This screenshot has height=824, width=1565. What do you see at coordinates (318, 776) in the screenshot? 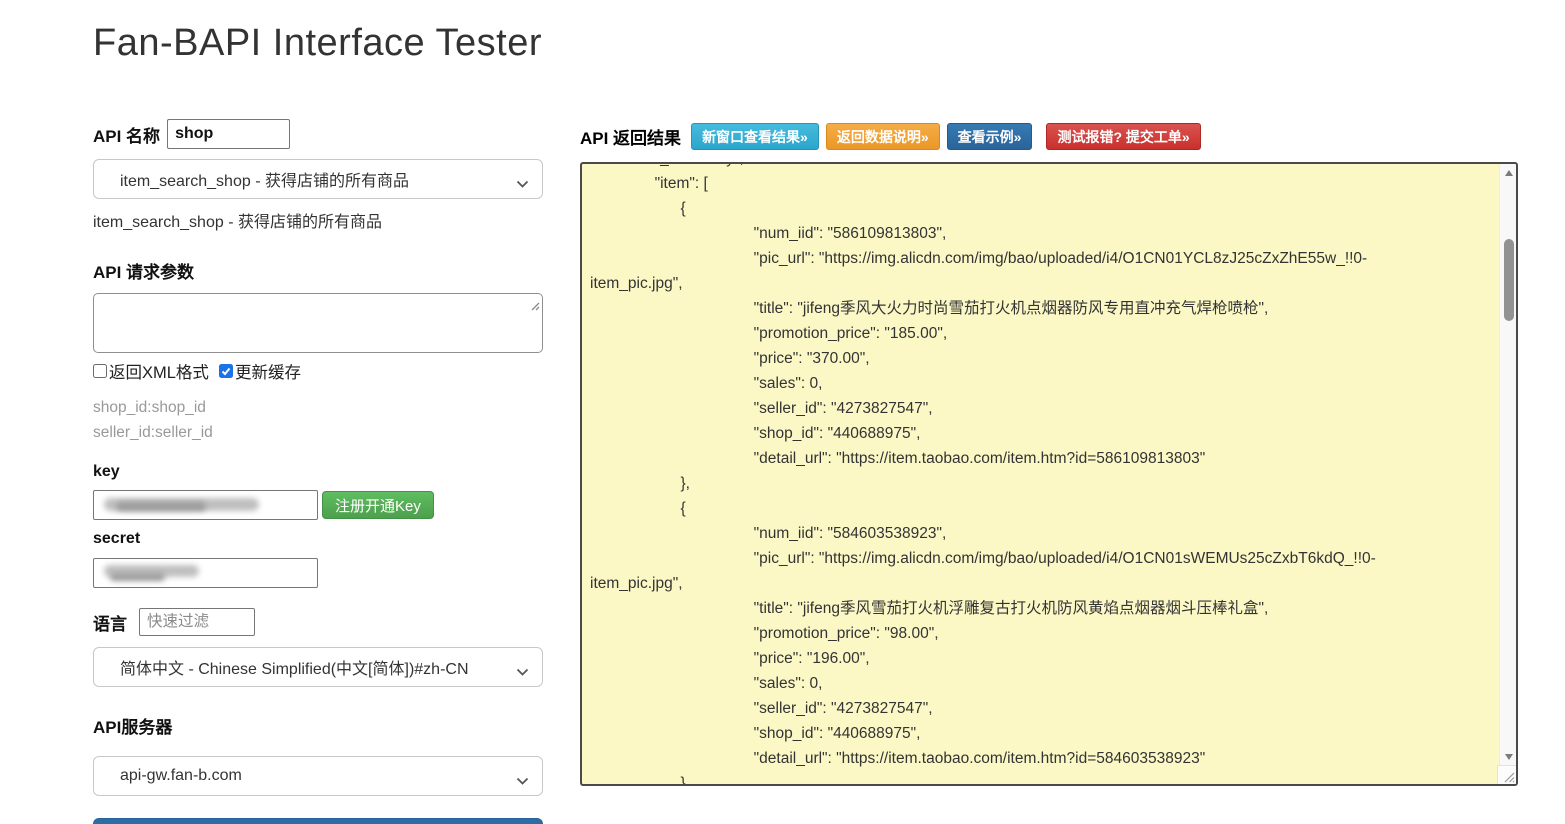
I see `server-select: api-gw.fan-b.com` at bounding box center [318, 776].